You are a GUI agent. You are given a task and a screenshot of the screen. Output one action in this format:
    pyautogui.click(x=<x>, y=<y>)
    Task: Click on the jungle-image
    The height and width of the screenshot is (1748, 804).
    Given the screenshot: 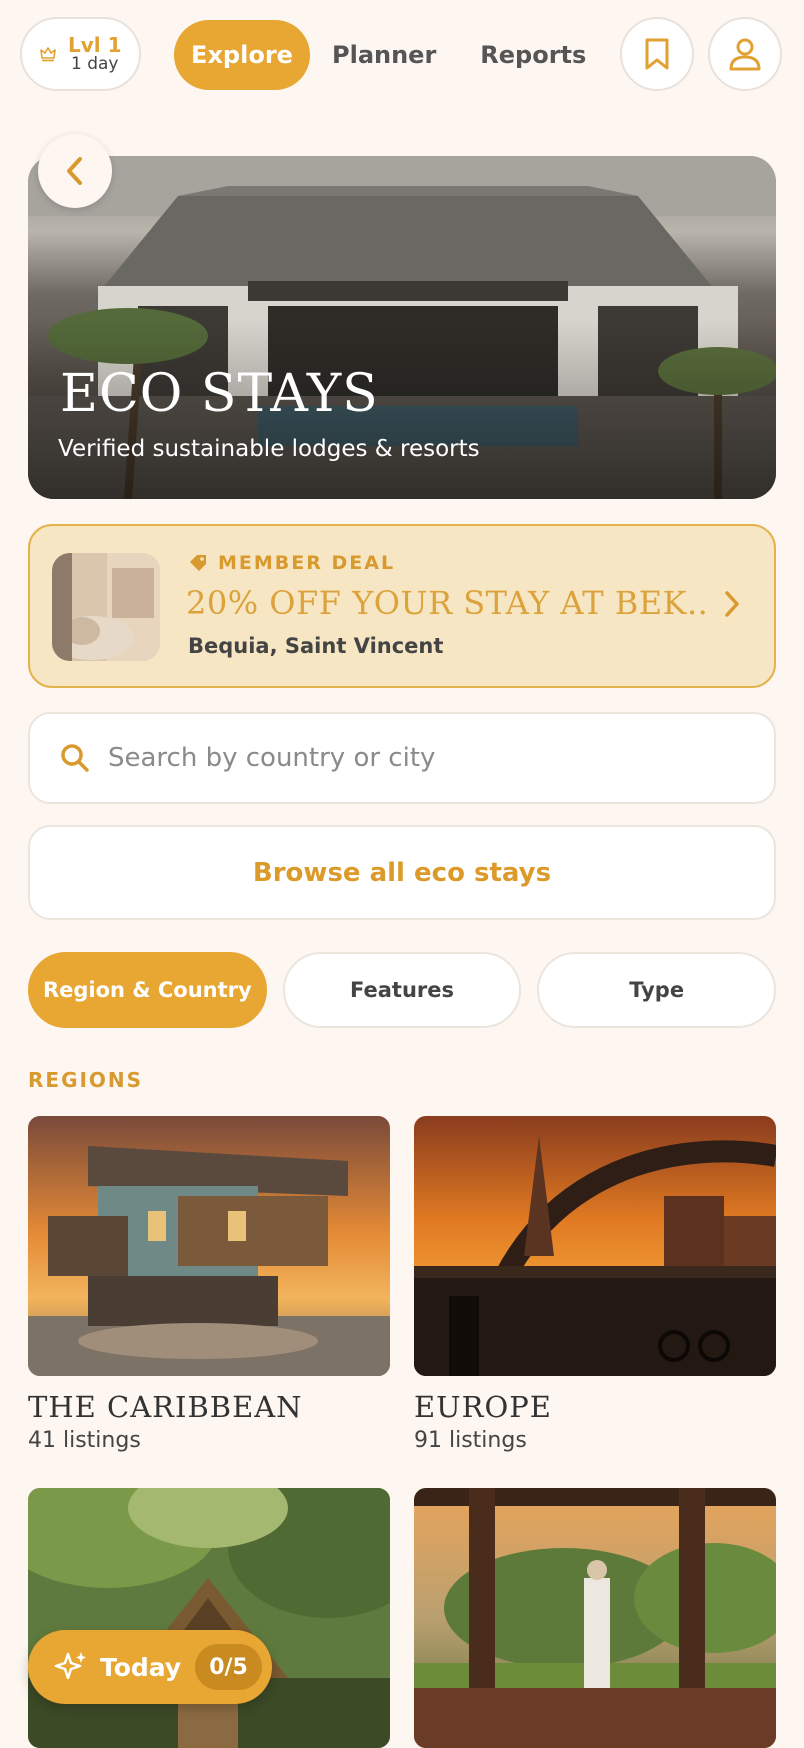 What is the action you would take?
    pyautogui.click(x=209, y=1618)
    